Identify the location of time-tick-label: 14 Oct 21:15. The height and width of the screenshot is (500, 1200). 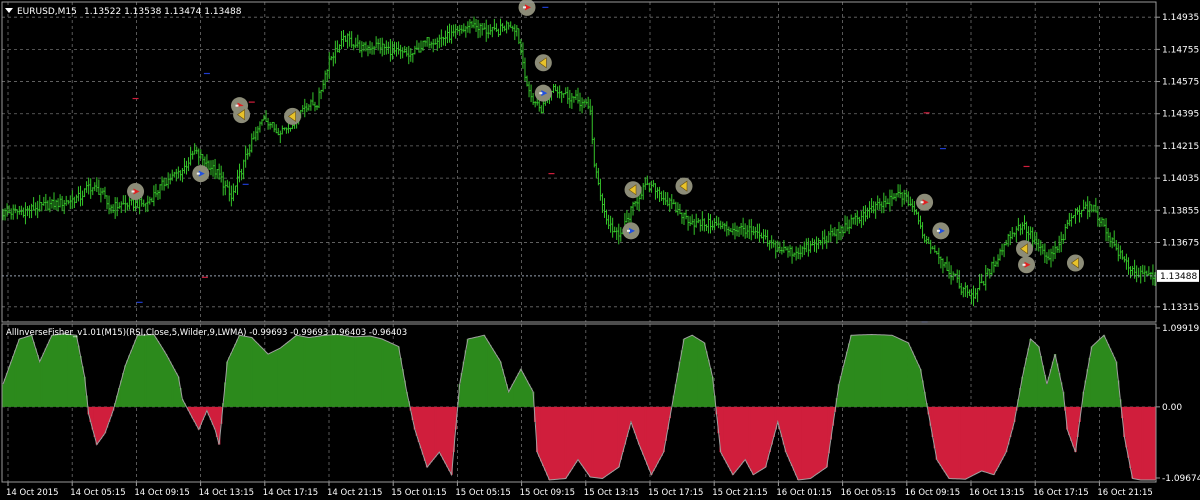
(354, 493).